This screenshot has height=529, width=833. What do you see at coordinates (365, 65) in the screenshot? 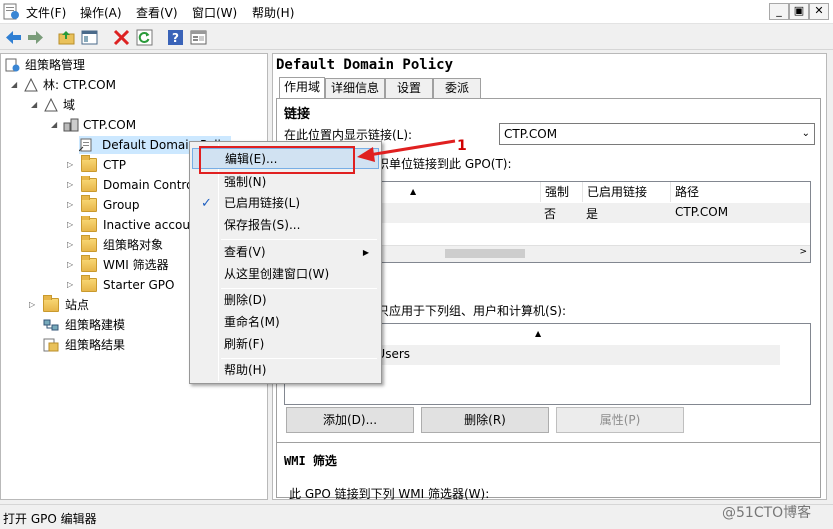
I see `gpo-title: Default Domain Policy` at bounding box center [365, 65].